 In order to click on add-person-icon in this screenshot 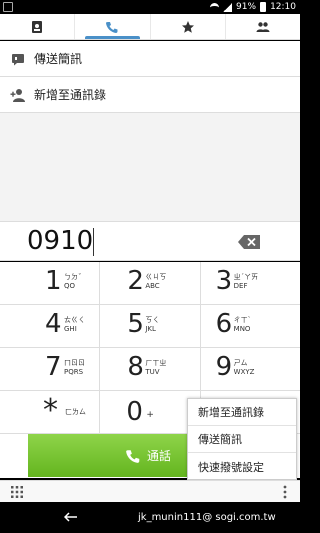, I will do `click(18, 95)`.